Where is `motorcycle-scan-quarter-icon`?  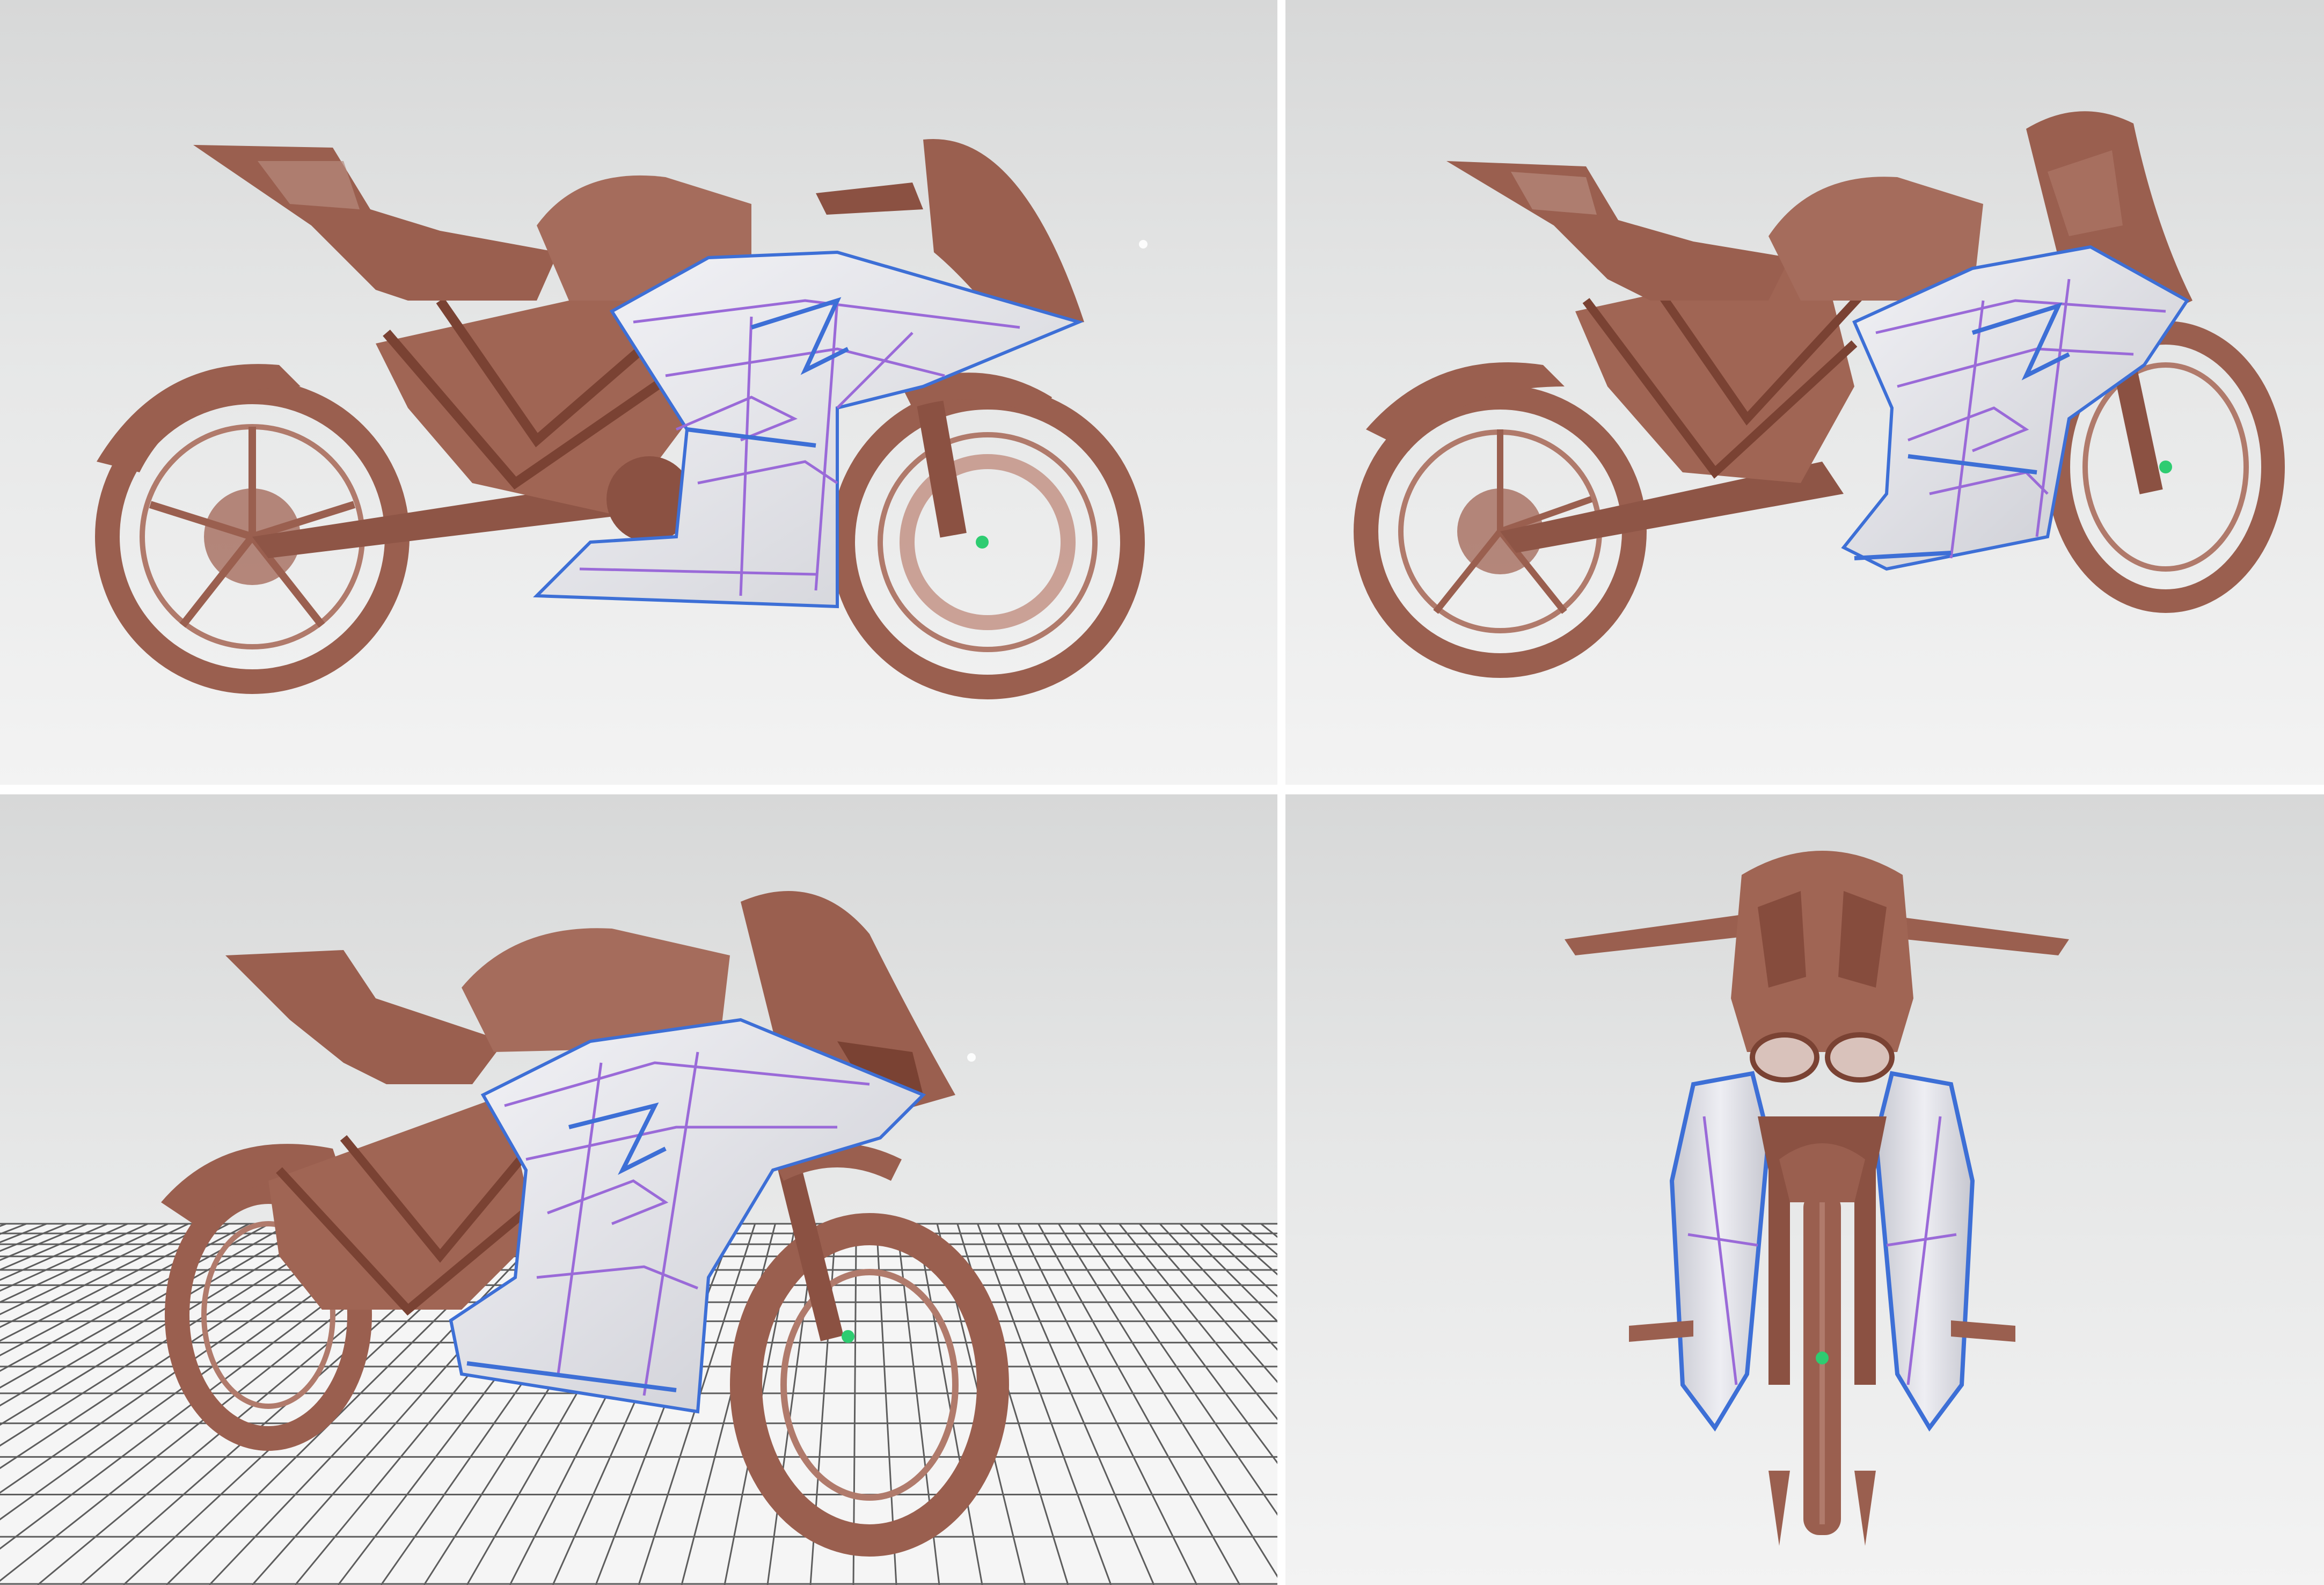 motorcycle-scan-quarter-icon is located at coordinates (1819, 395).